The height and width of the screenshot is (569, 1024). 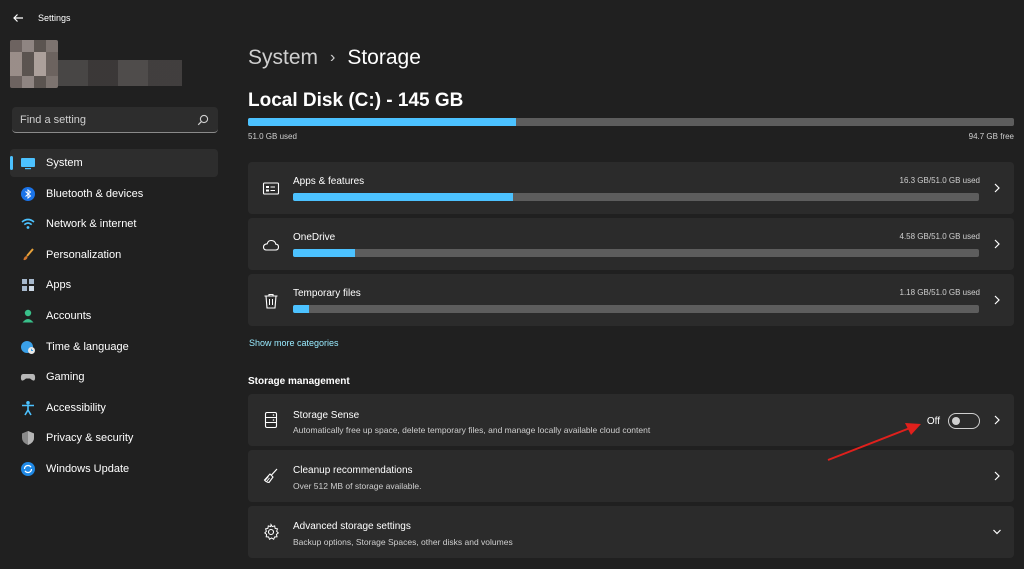 What do you see at coordinates (84, 254) in the screenshot?
I see `sidebar-item-label: Personalization` at bounding box center [84, 254].